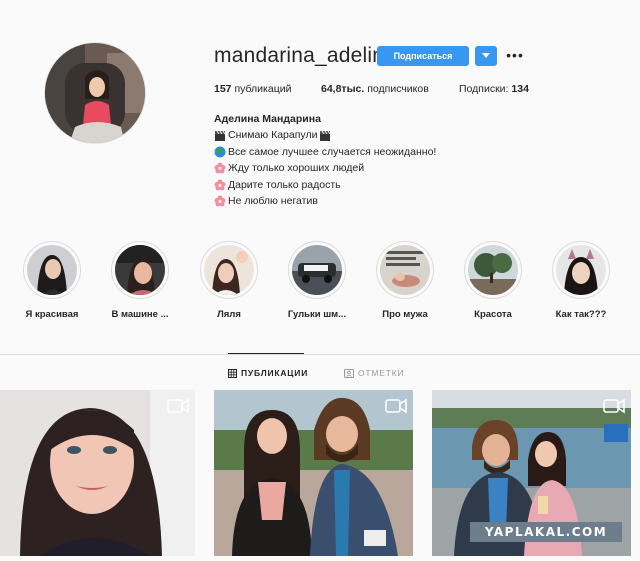  Describe the element at coordinates (284, 184) in the screenshot. I see `bio-text: Дарите только радость` at that location.